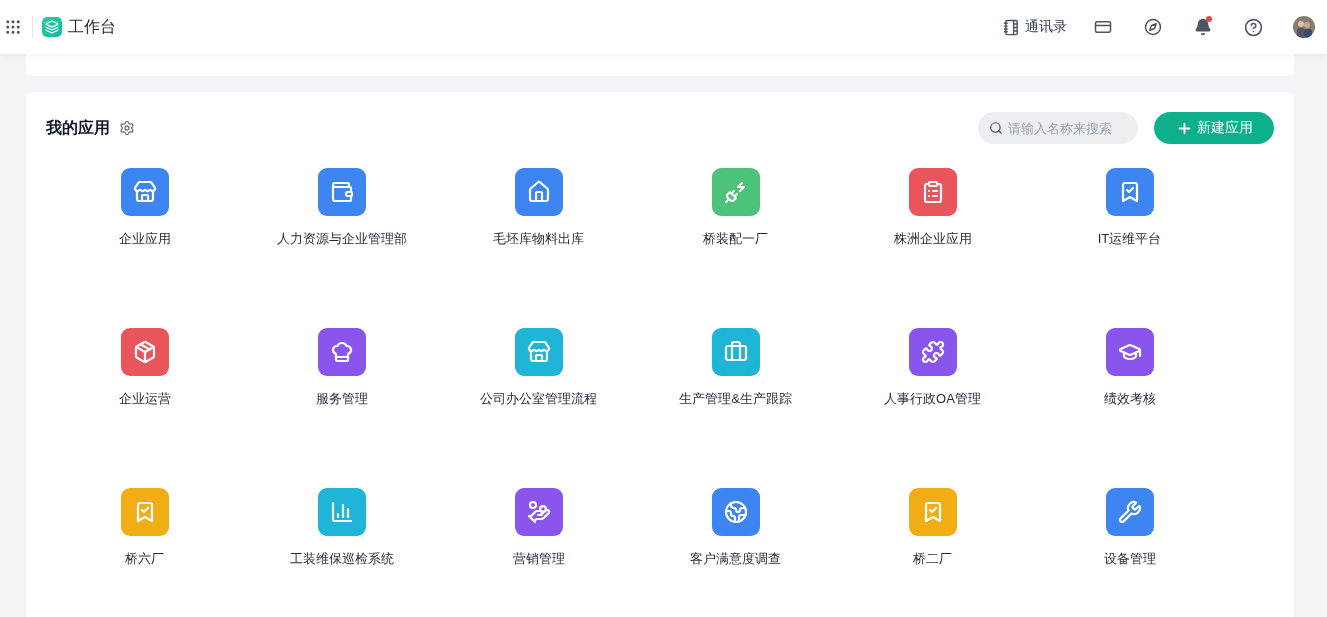 The width and height of the screenshot is (1327, 617). I want to click on plug-icon, so click(735, 192).